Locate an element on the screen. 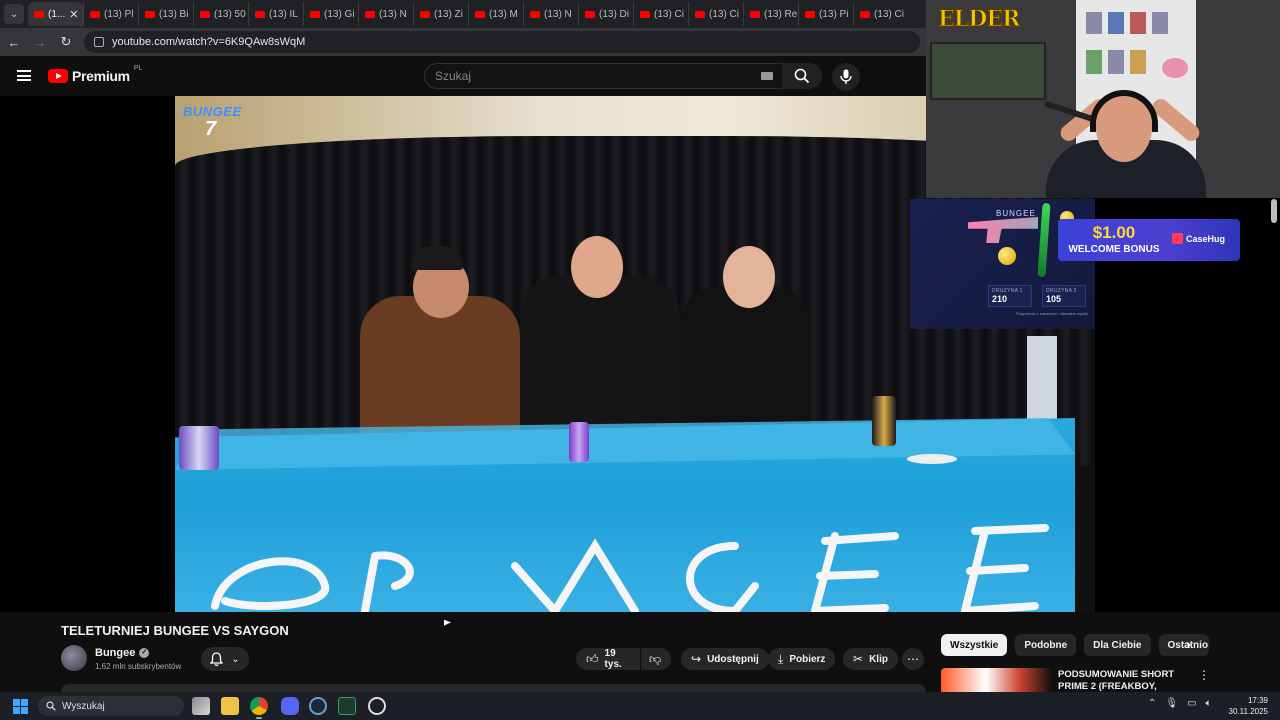  browser-tab: (13) Pl is located at coordinates (110, 14).